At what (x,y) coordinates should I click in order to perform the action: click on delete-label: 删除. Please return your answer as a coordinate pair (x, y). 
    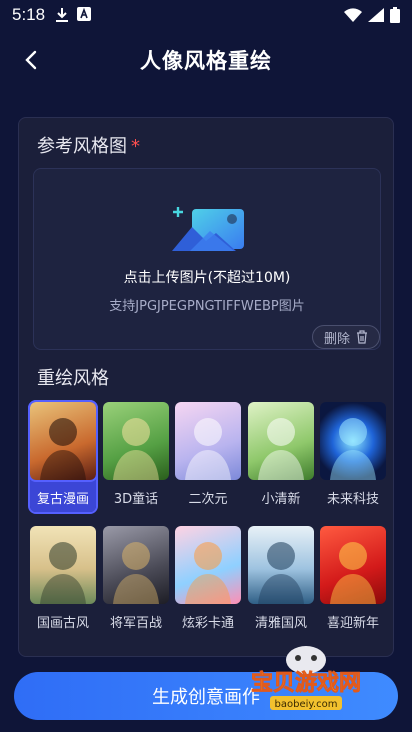
    Looking at the image, I should click on (336, 339).